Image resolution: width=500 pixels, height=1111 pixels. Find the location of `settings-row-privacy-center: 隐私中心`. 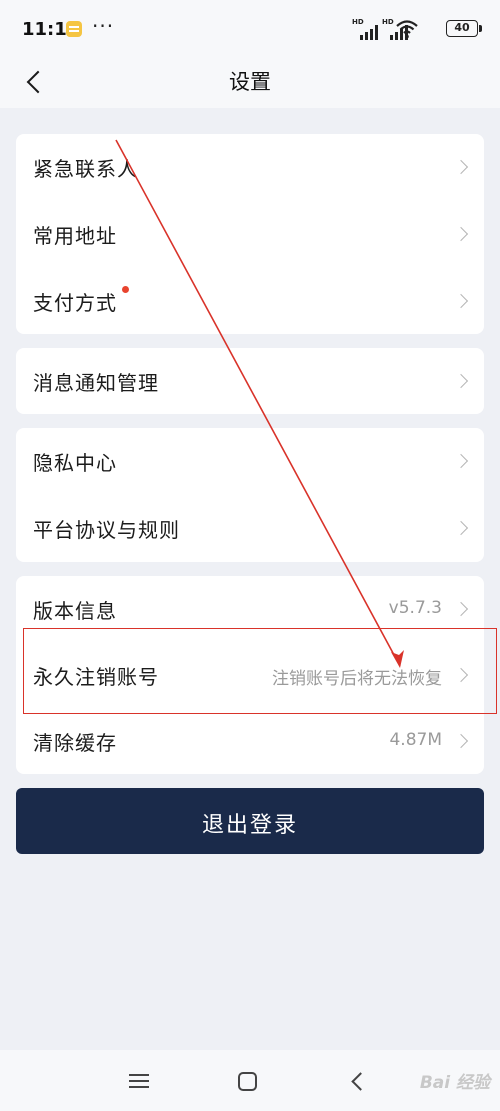

settings-row-privacy-center: 隐私中心 is located at coordinates (250, 461).